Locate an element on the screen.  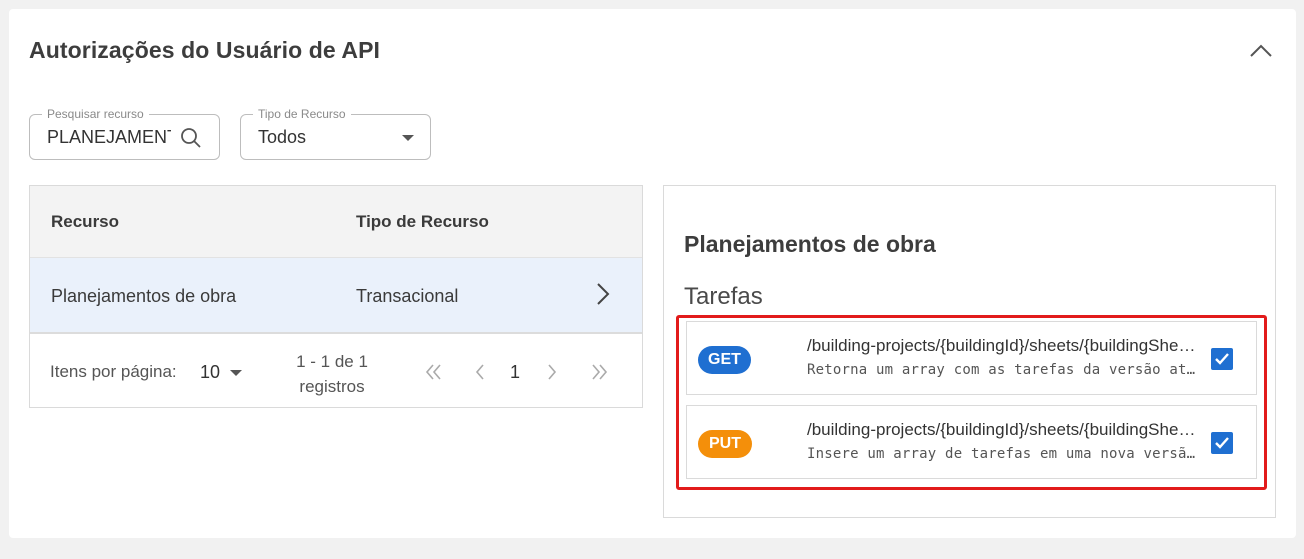
next-page-button is located at coordinates (552, 372).